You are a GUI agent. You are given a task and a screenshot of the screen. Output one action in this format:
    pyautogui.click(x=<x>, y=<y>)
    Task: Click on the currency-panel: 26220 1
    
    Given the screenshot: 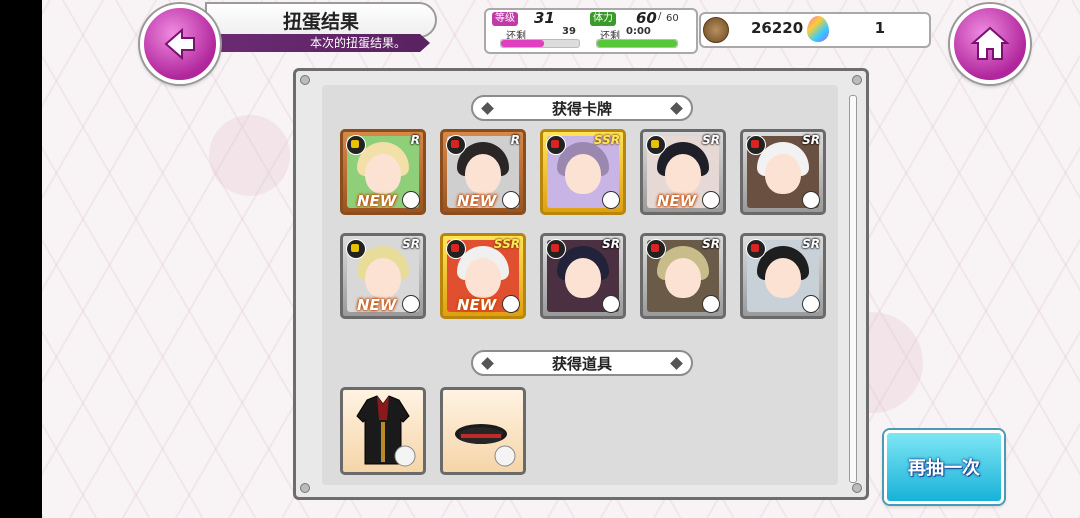 What is the action you would take?
    pyautogui.click(x=815, y=30)
    